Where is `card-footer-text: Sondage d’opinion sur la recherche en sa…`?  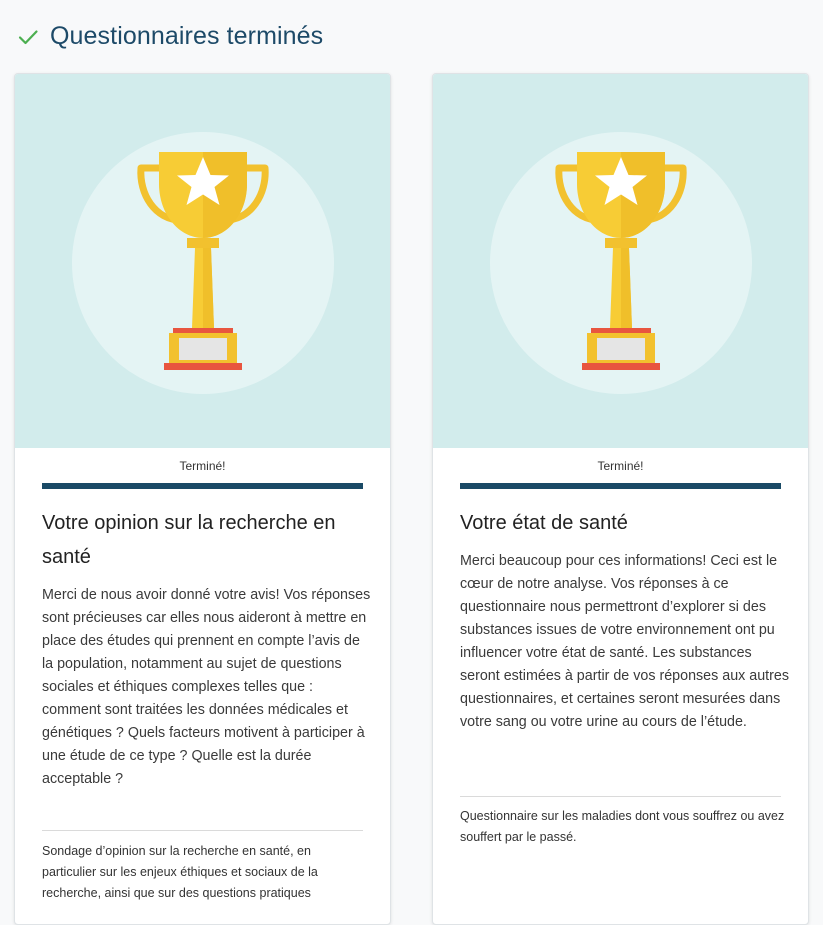 card-footer-text: Sondage d’opinion sur la recherche en sa… is located at coordinates (180, 872).